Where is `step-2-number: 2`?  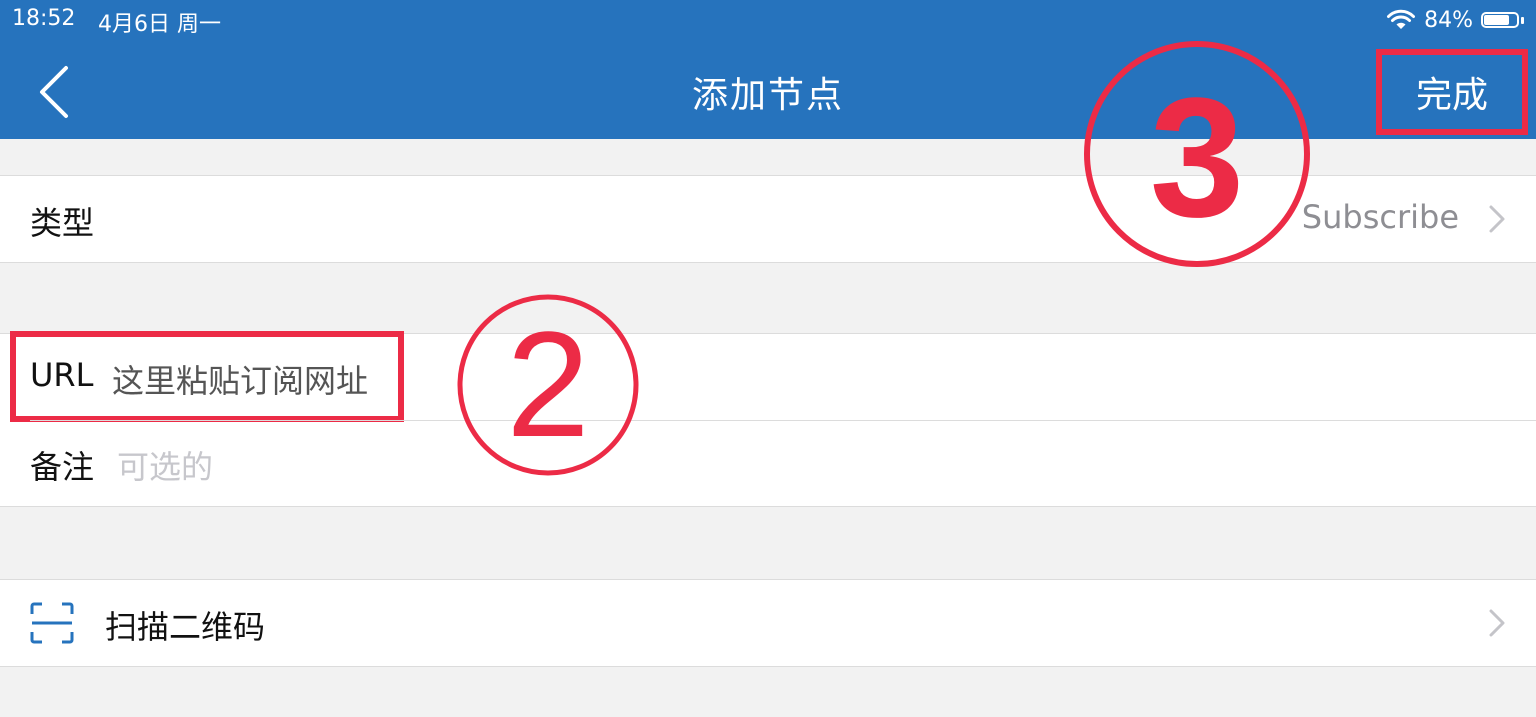 step-2-number: 2 is located at coordinates (547, 384).